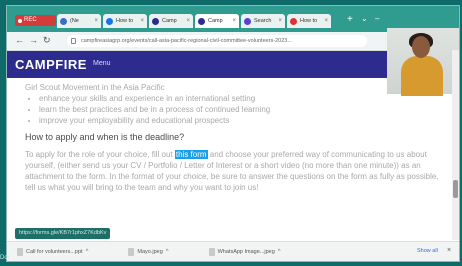 This screenshot has height=266, width=462. Describe the element at coordinates (105, 137) in the screenshot. I see `section-heading: How to apply and when is the deadline?` at that location.